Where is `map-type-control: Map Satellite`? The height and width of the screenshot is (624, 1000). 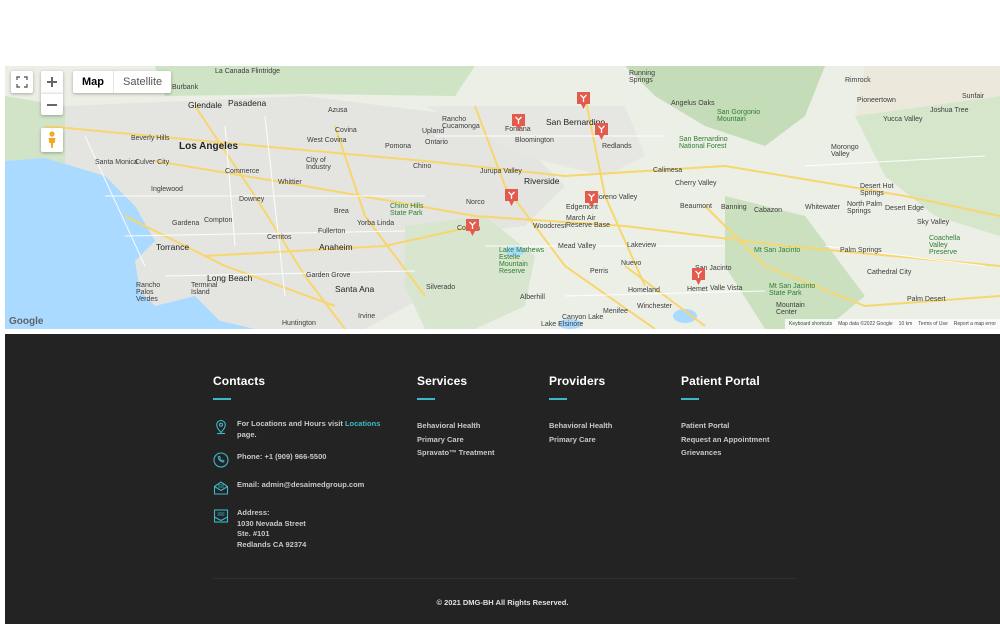 map-type-control: Map Satellite is located at coordinates (122, 82).